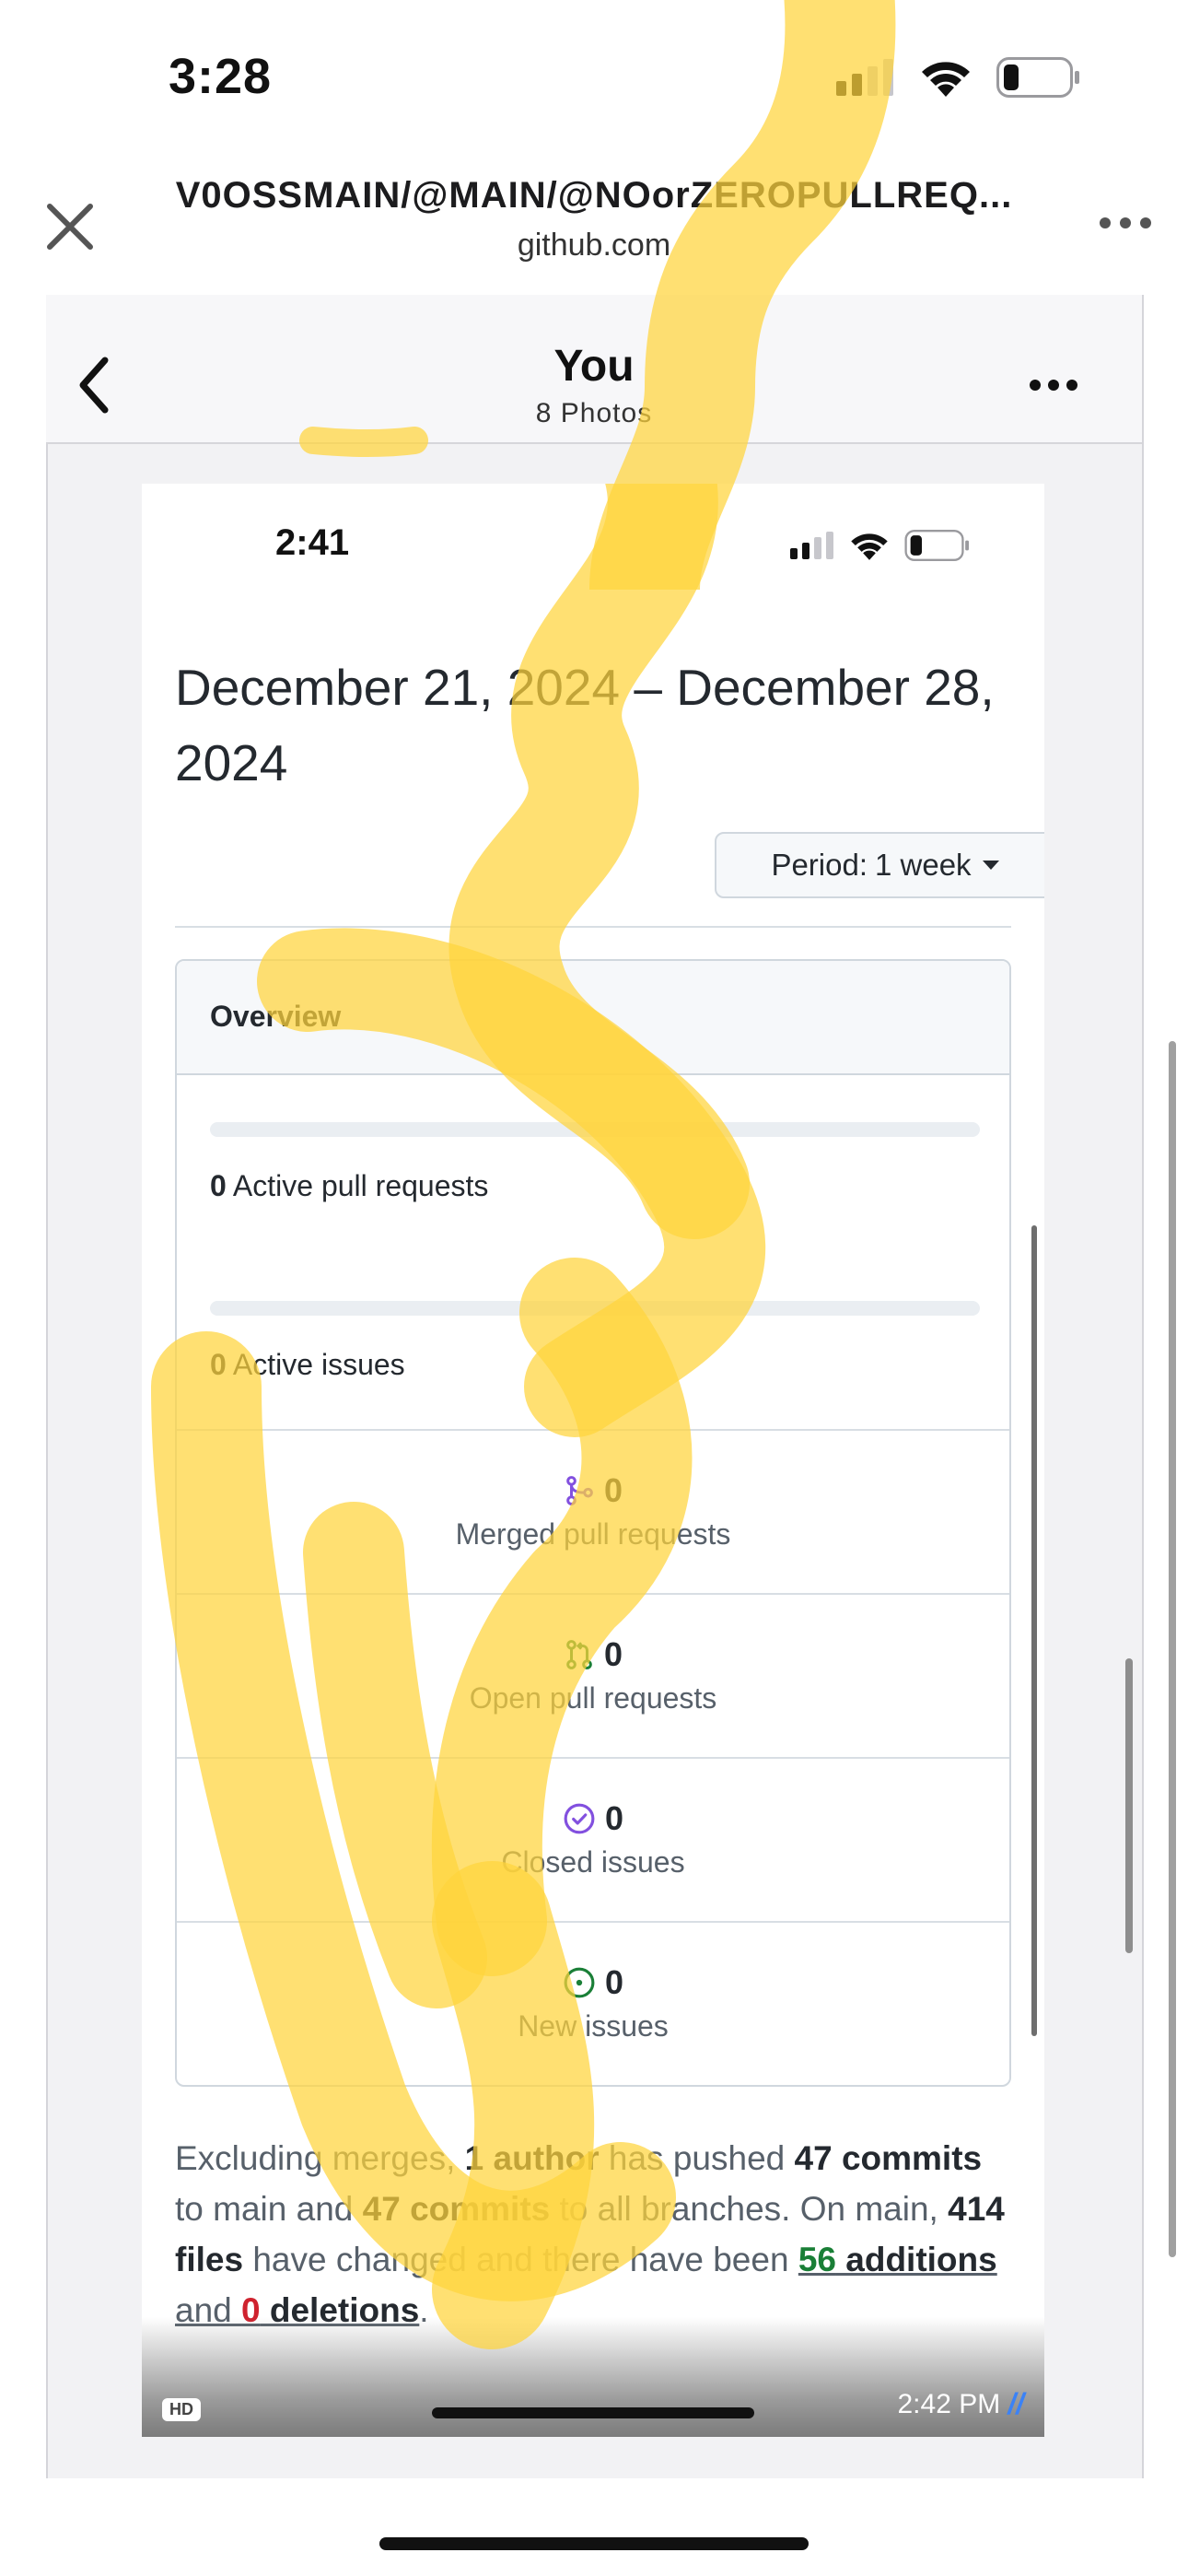  I want to click on viewer-scrollbar, so click(1129, 1805).